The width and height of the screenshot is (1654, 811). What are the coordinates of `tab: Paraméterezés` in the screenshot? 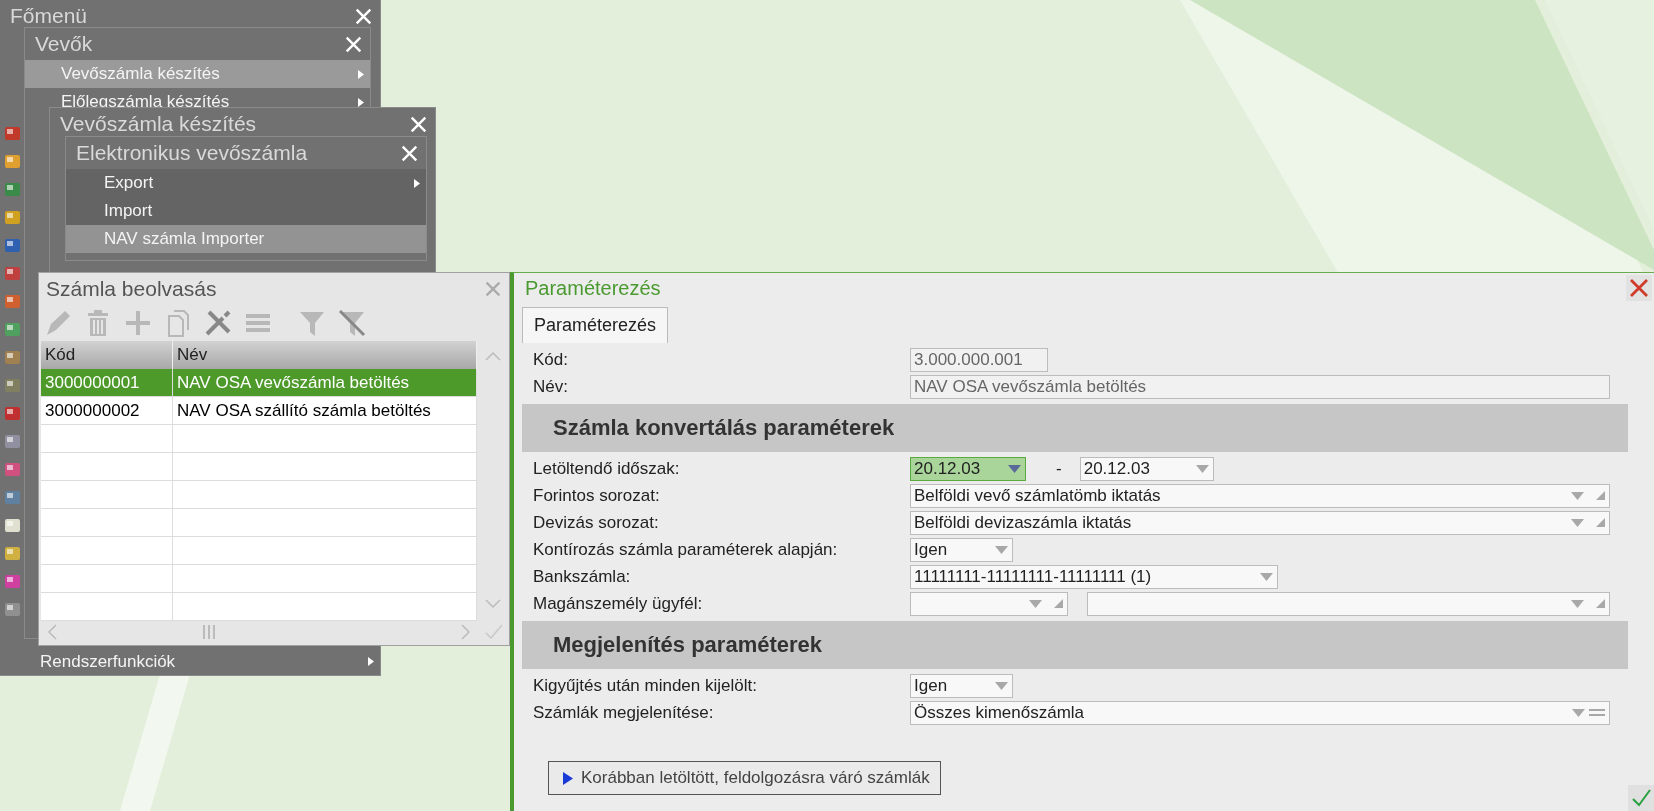 It's located at (595, 325).